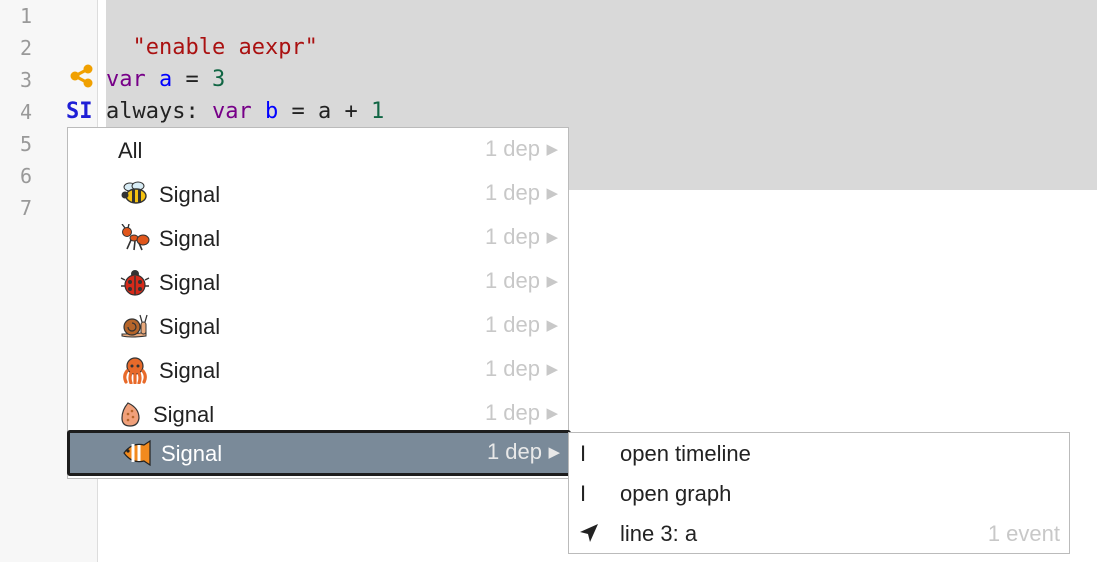  Describe the element at coordinates (133, 414) in the screenshot. I see `shell-icon` at that location.